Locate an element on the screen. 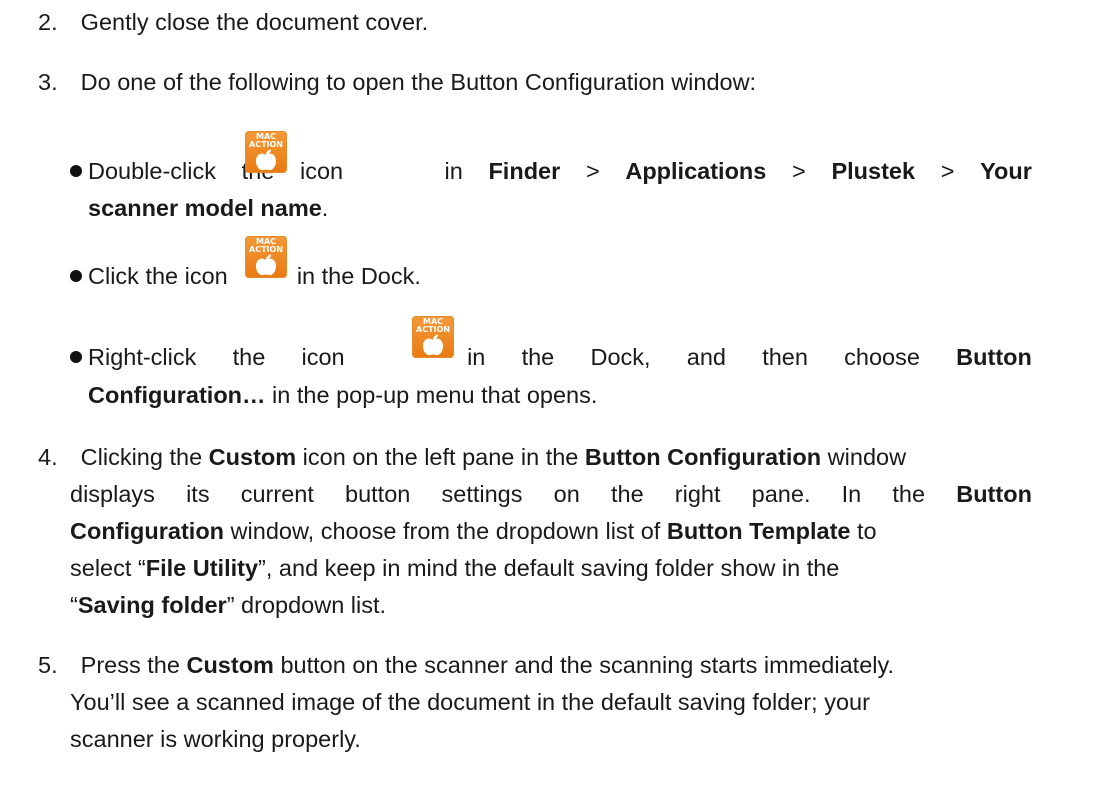  step-number: 3. is located at coordinates (48, 82).